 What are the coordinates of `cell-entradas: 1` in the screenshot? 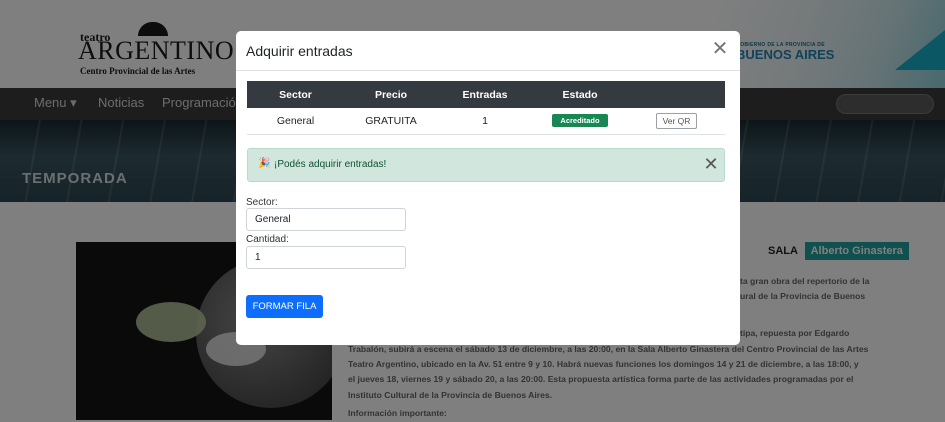 It's located at (485, 121).